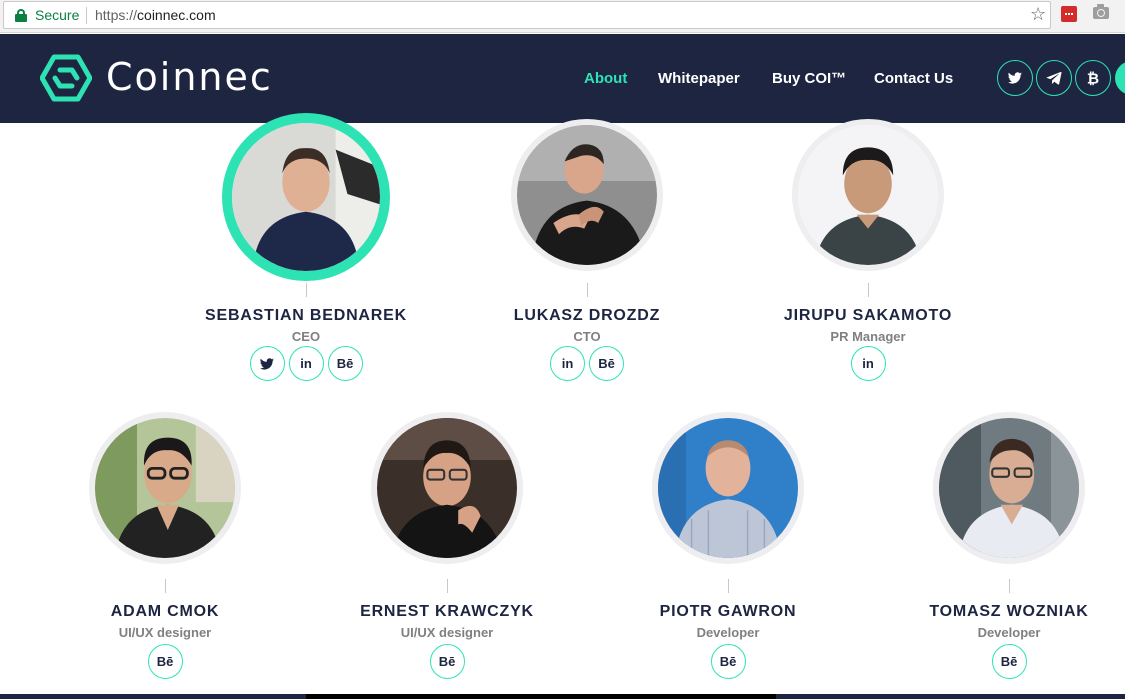  Describe the element at coordinates (1038, 15) in the screenshot. I see `bookmark-star-icon: ☆` at that location.